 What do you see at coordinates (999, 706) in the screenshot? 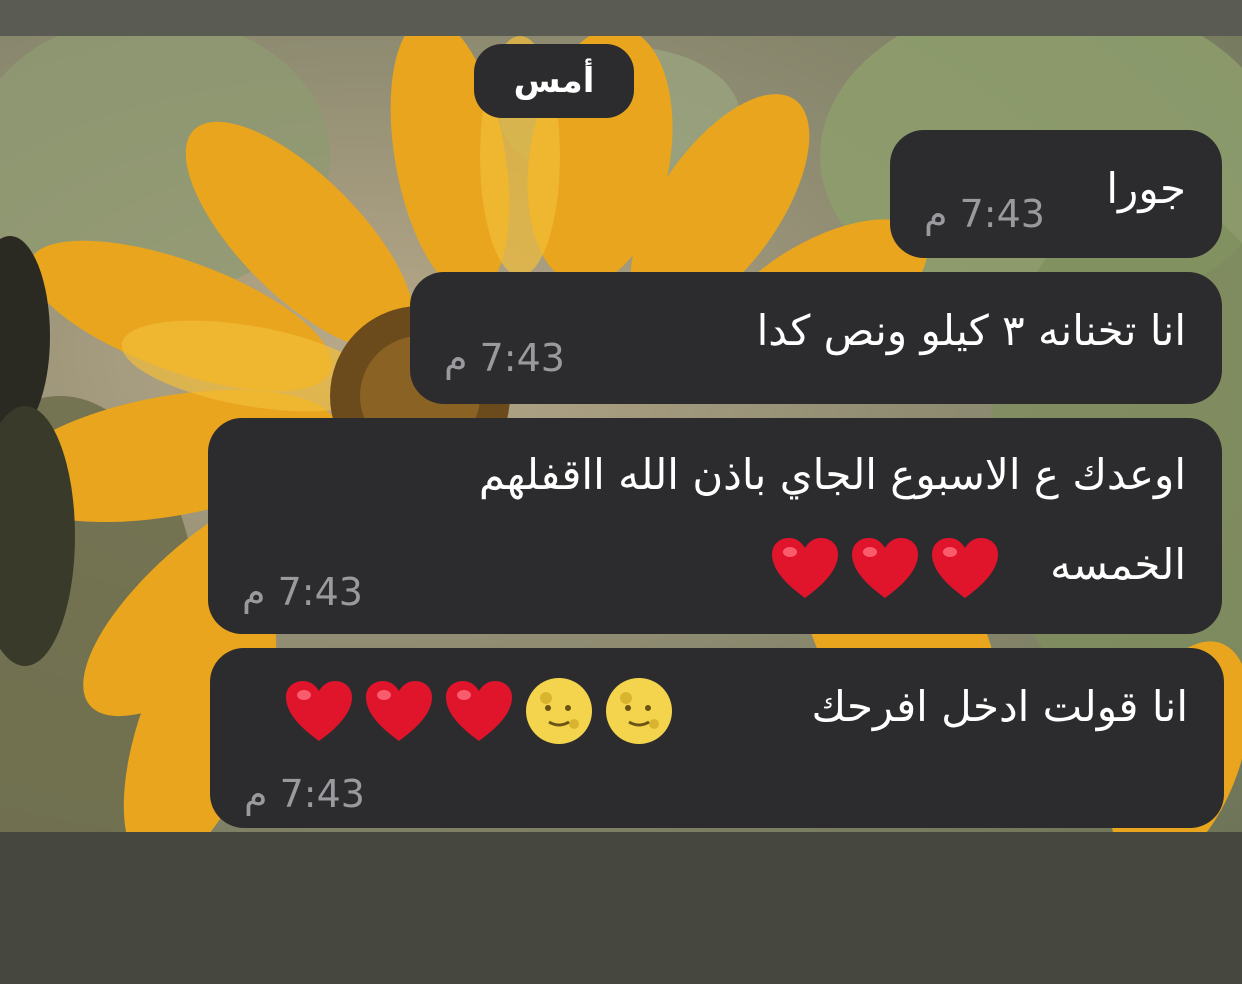
I see `message-text: انا قولت ادخل افرحك` at bounding box center [999, 706].